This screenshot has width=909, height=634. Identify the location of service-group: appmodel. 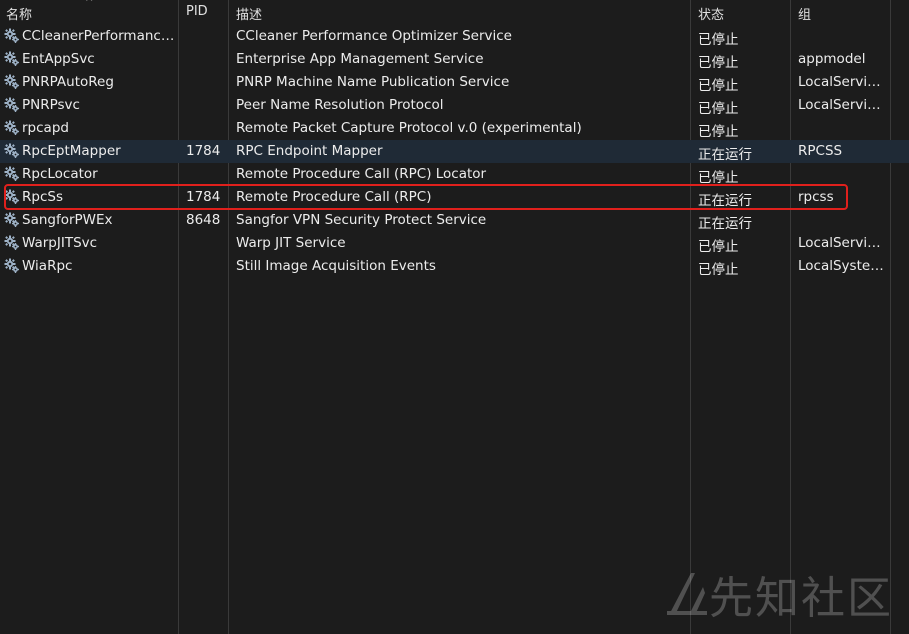
(832, 59).